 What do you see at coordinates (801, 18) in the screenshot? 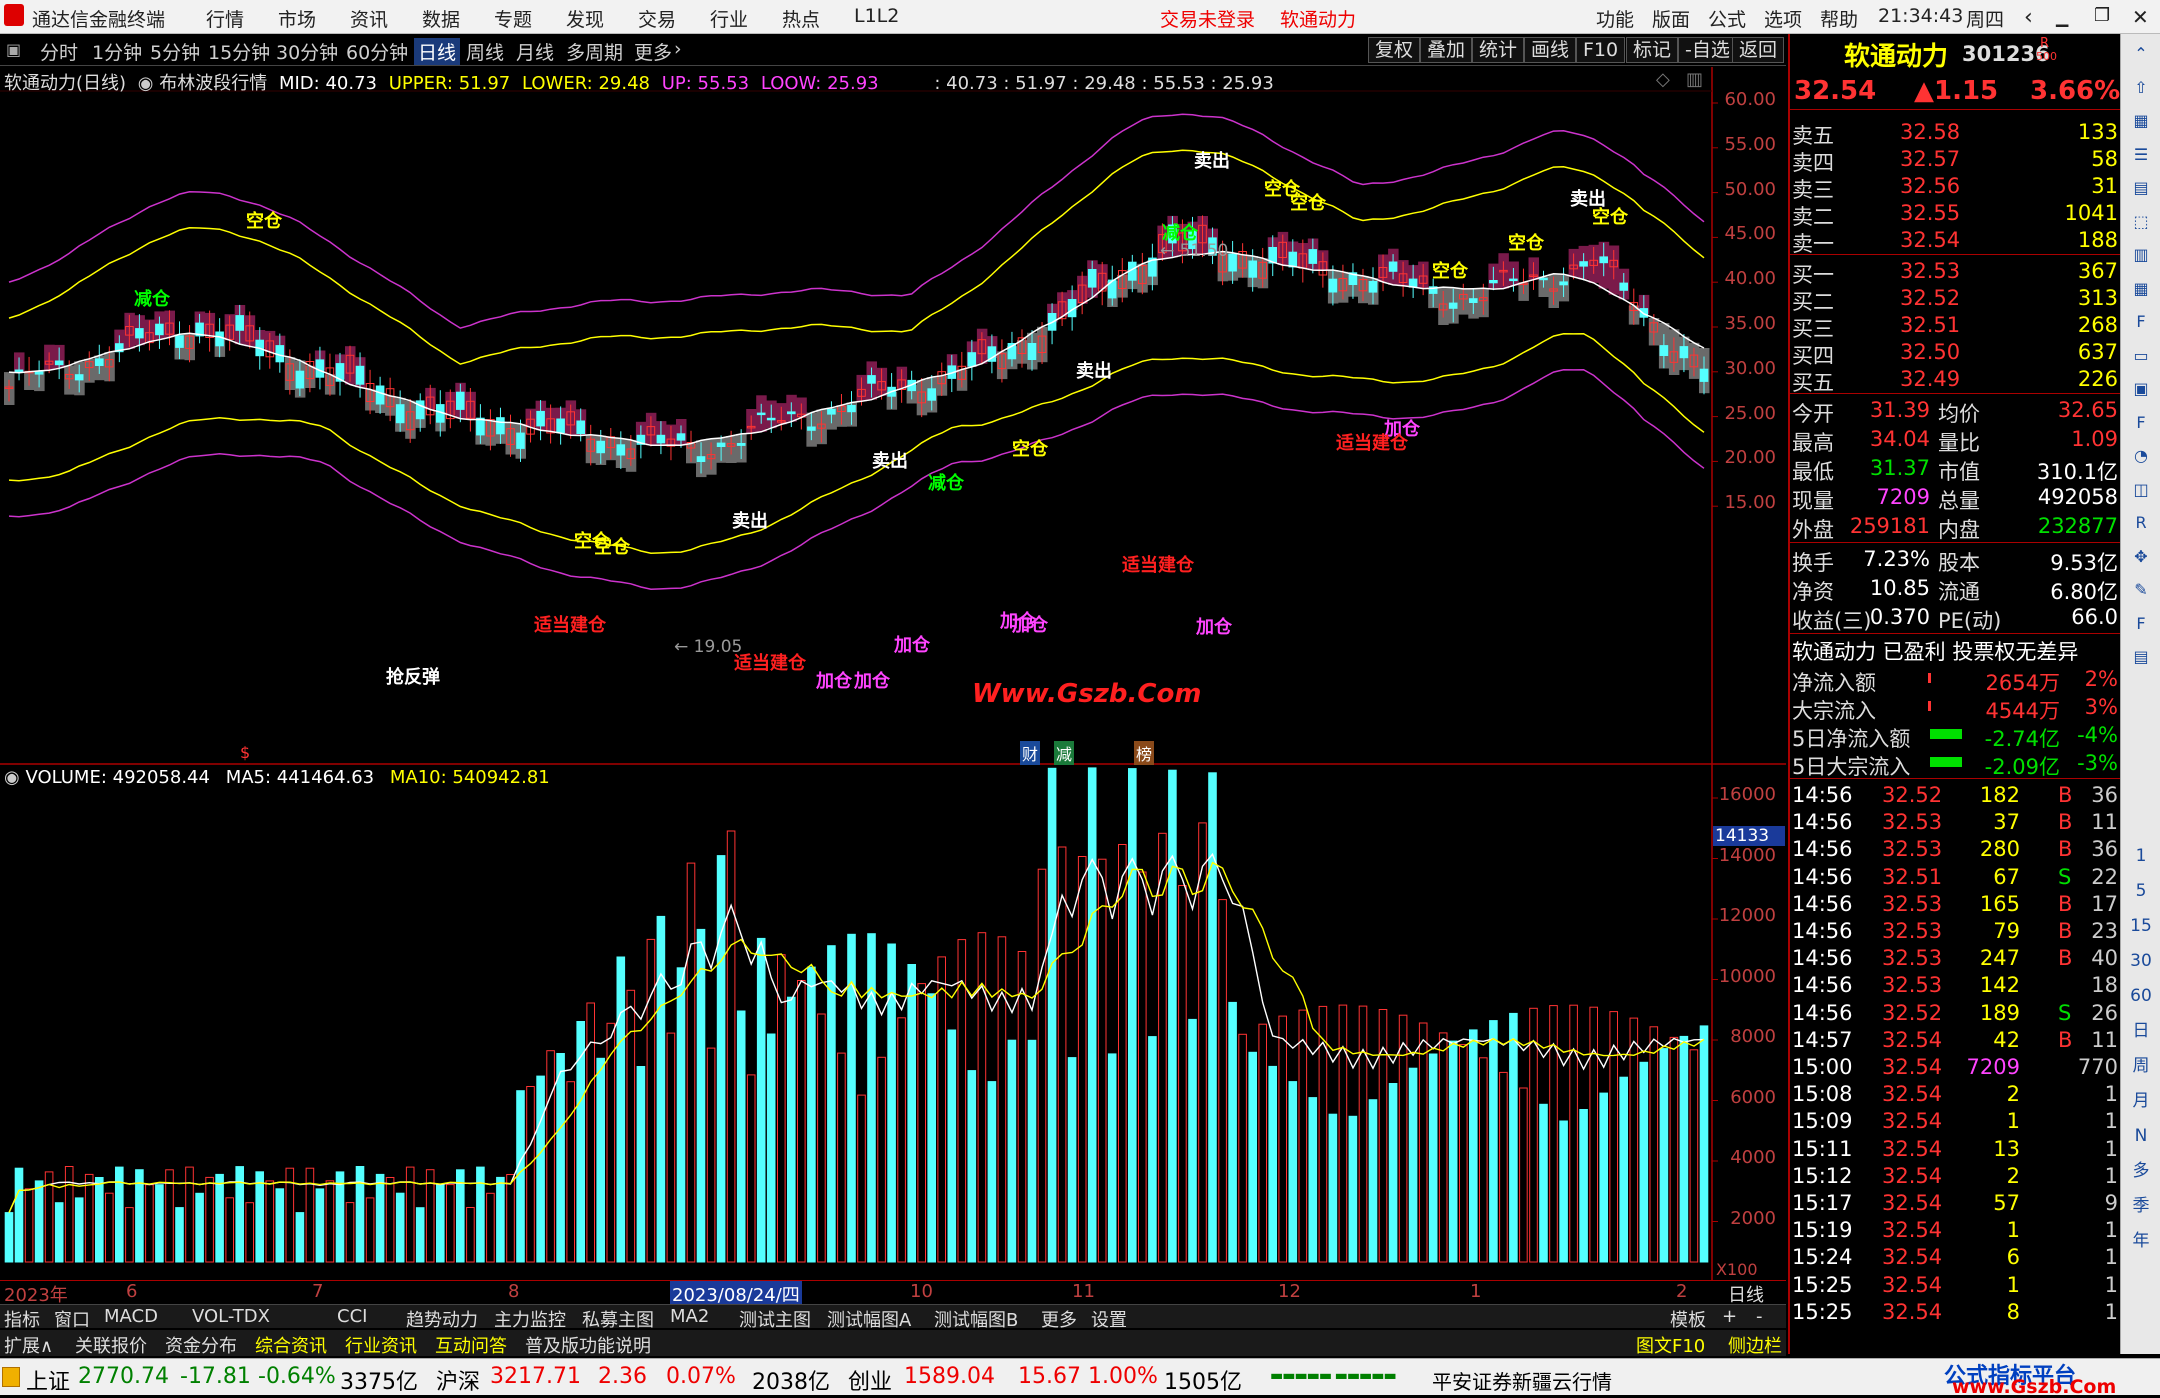
I see `menu-item: 热点` at bounding box center [801, 18].